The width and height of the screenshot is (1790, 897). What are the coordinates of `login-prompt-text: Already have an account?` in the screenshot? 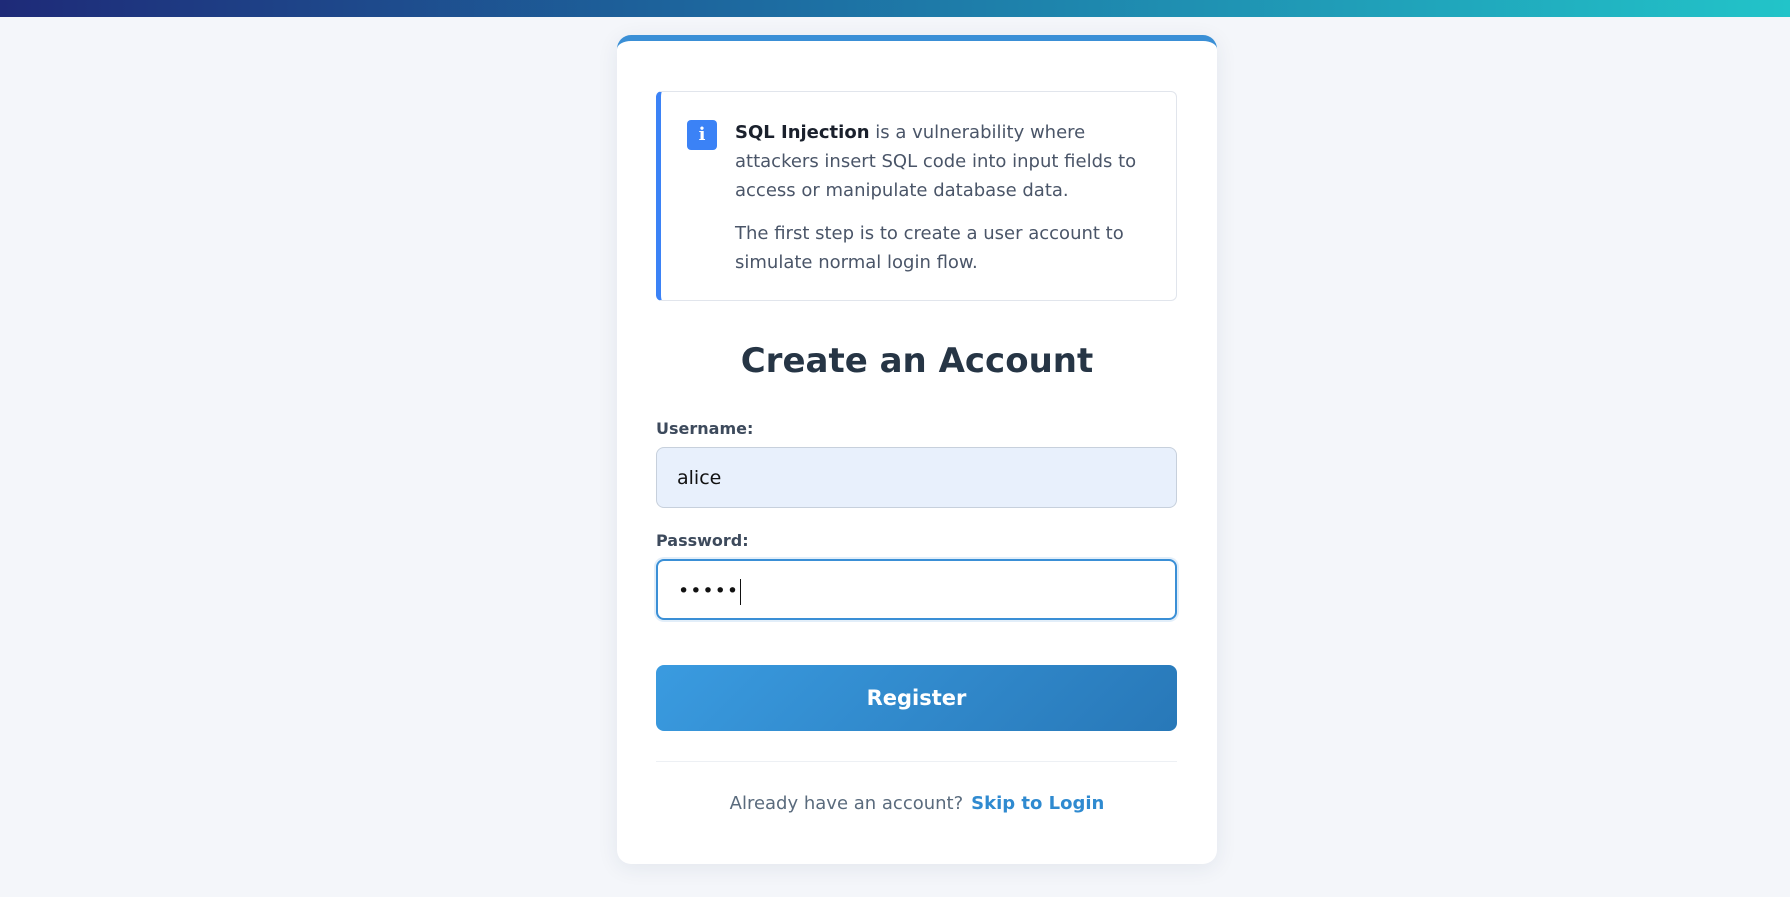 It's located at (846, 803).